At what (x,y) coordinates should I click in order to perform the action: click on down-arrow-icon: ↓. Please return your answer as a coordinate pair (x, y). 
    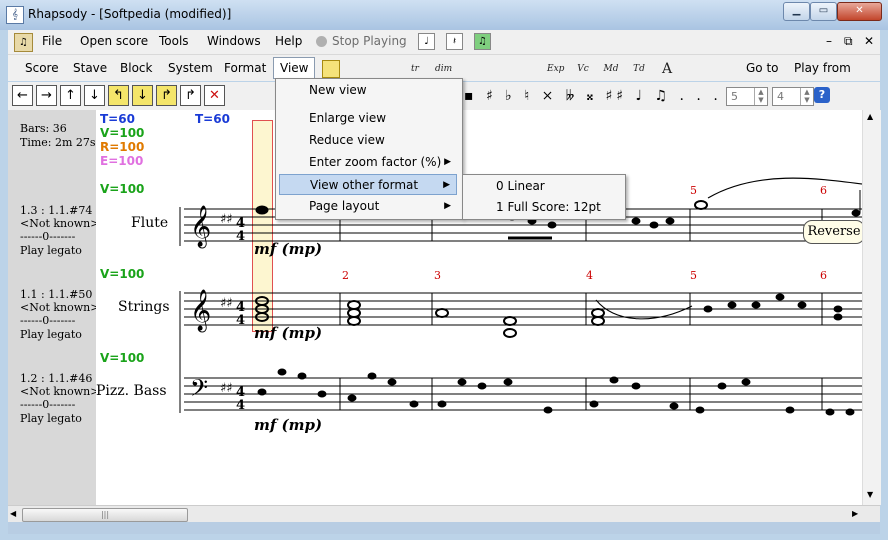
    Looking at the image, I should click on (94, 95).